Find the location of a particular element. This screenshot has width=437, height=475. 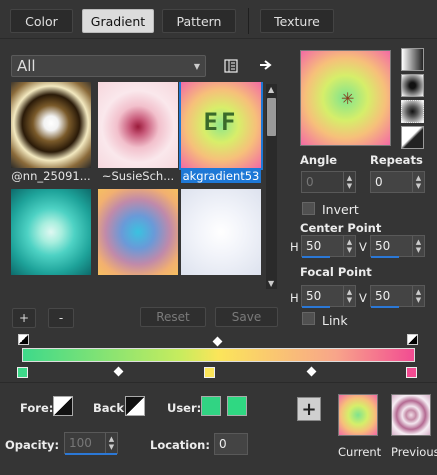

gradient-item: angels2 is located at coordinates (221, 233).